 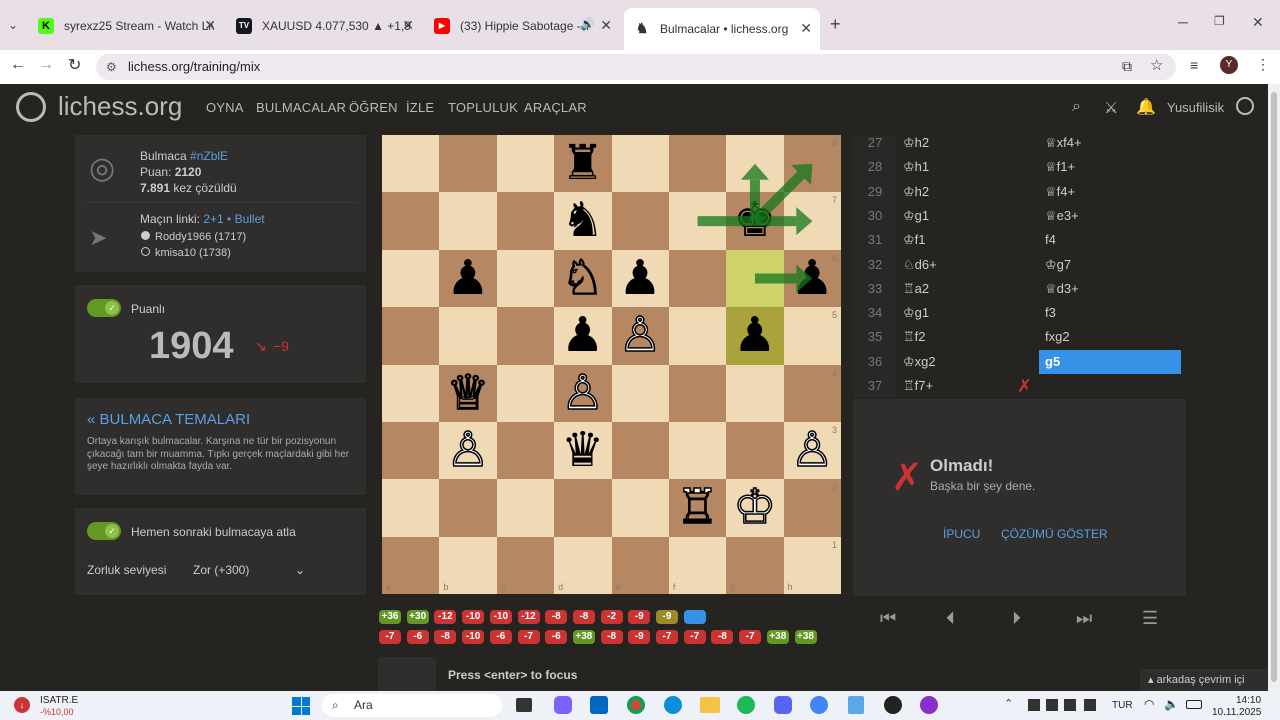 What do you see at coordinates (104, 308) in the screenshot?
I see `rated-toggle: ✓` at bounding box center [104, 308].